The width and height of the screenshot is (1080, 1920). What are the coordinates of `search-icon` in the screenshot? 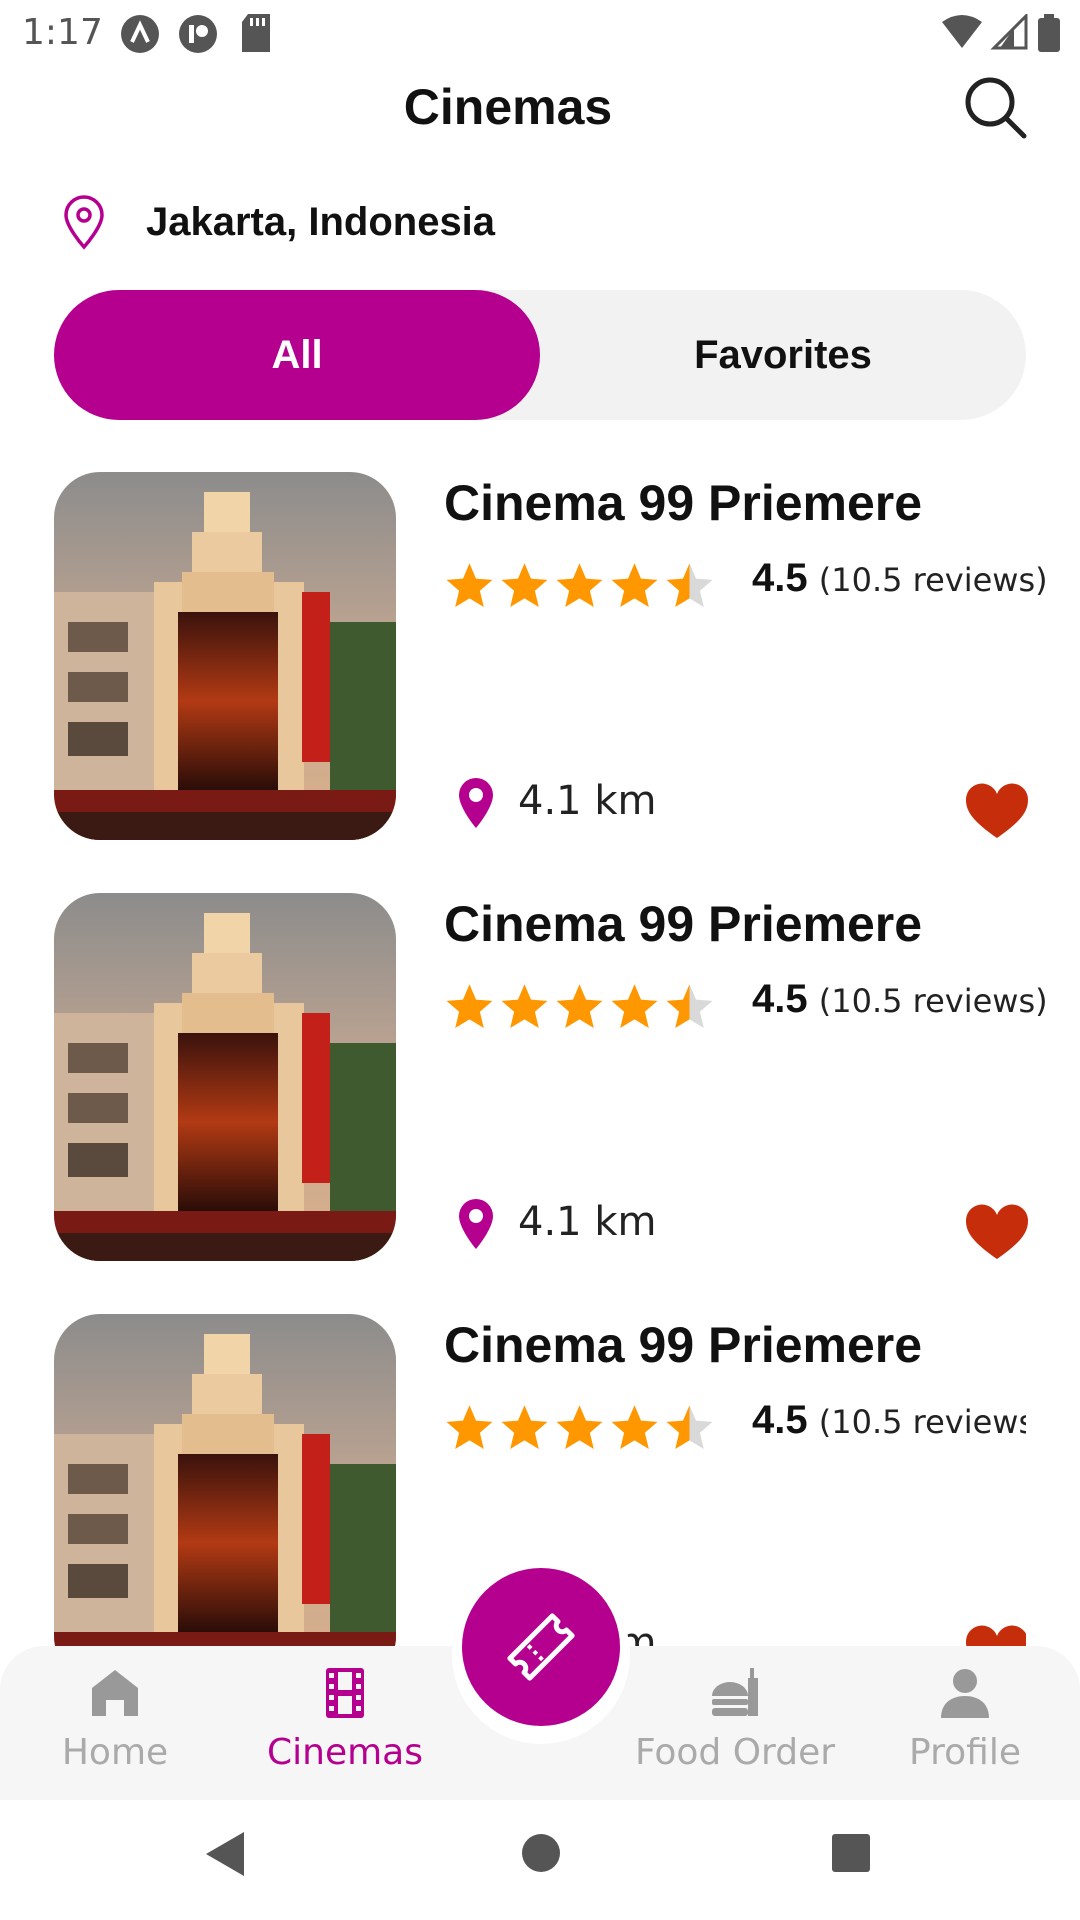 It's located at (996, 108).